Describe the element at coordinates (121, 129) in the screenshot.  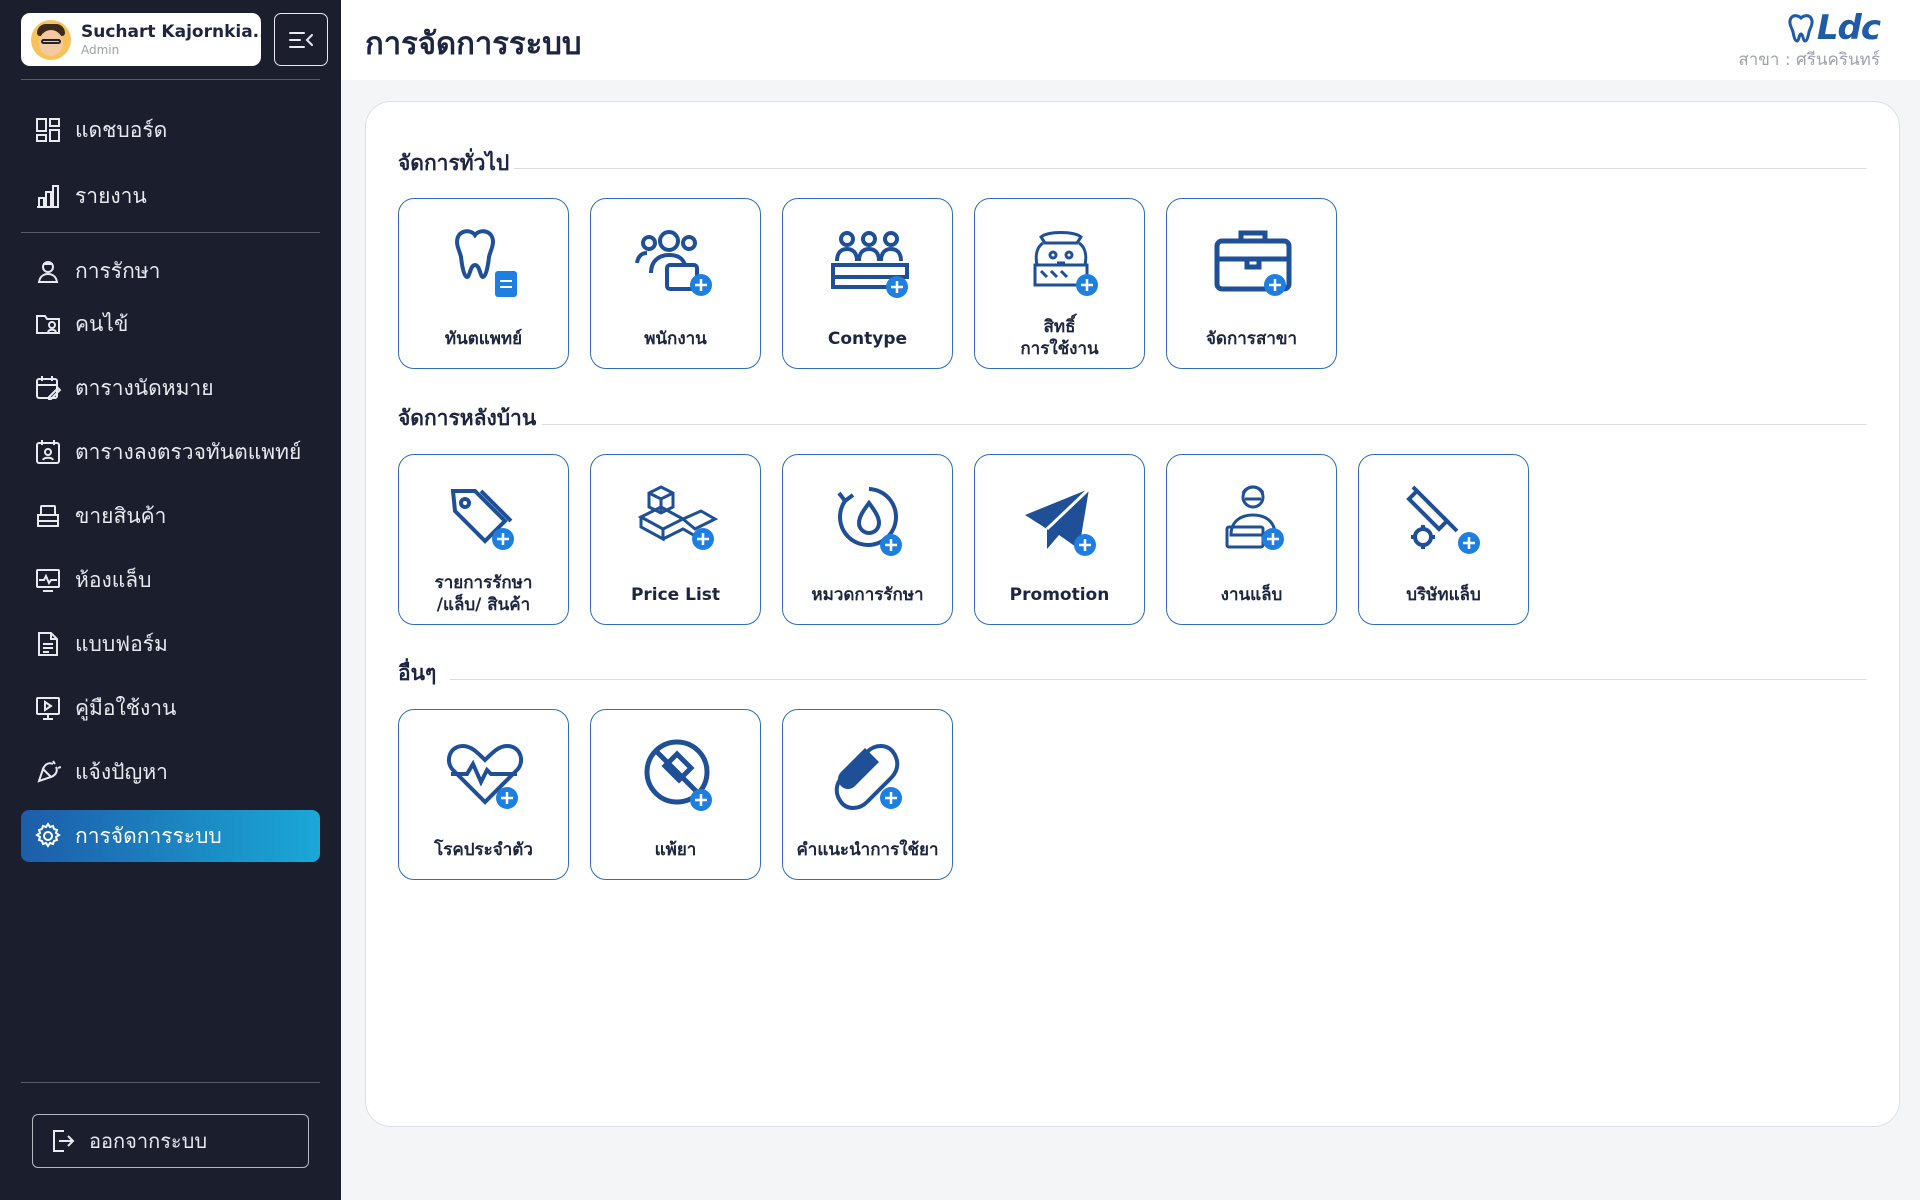
I see `nav-label: แดชบอร์ด` at that location.